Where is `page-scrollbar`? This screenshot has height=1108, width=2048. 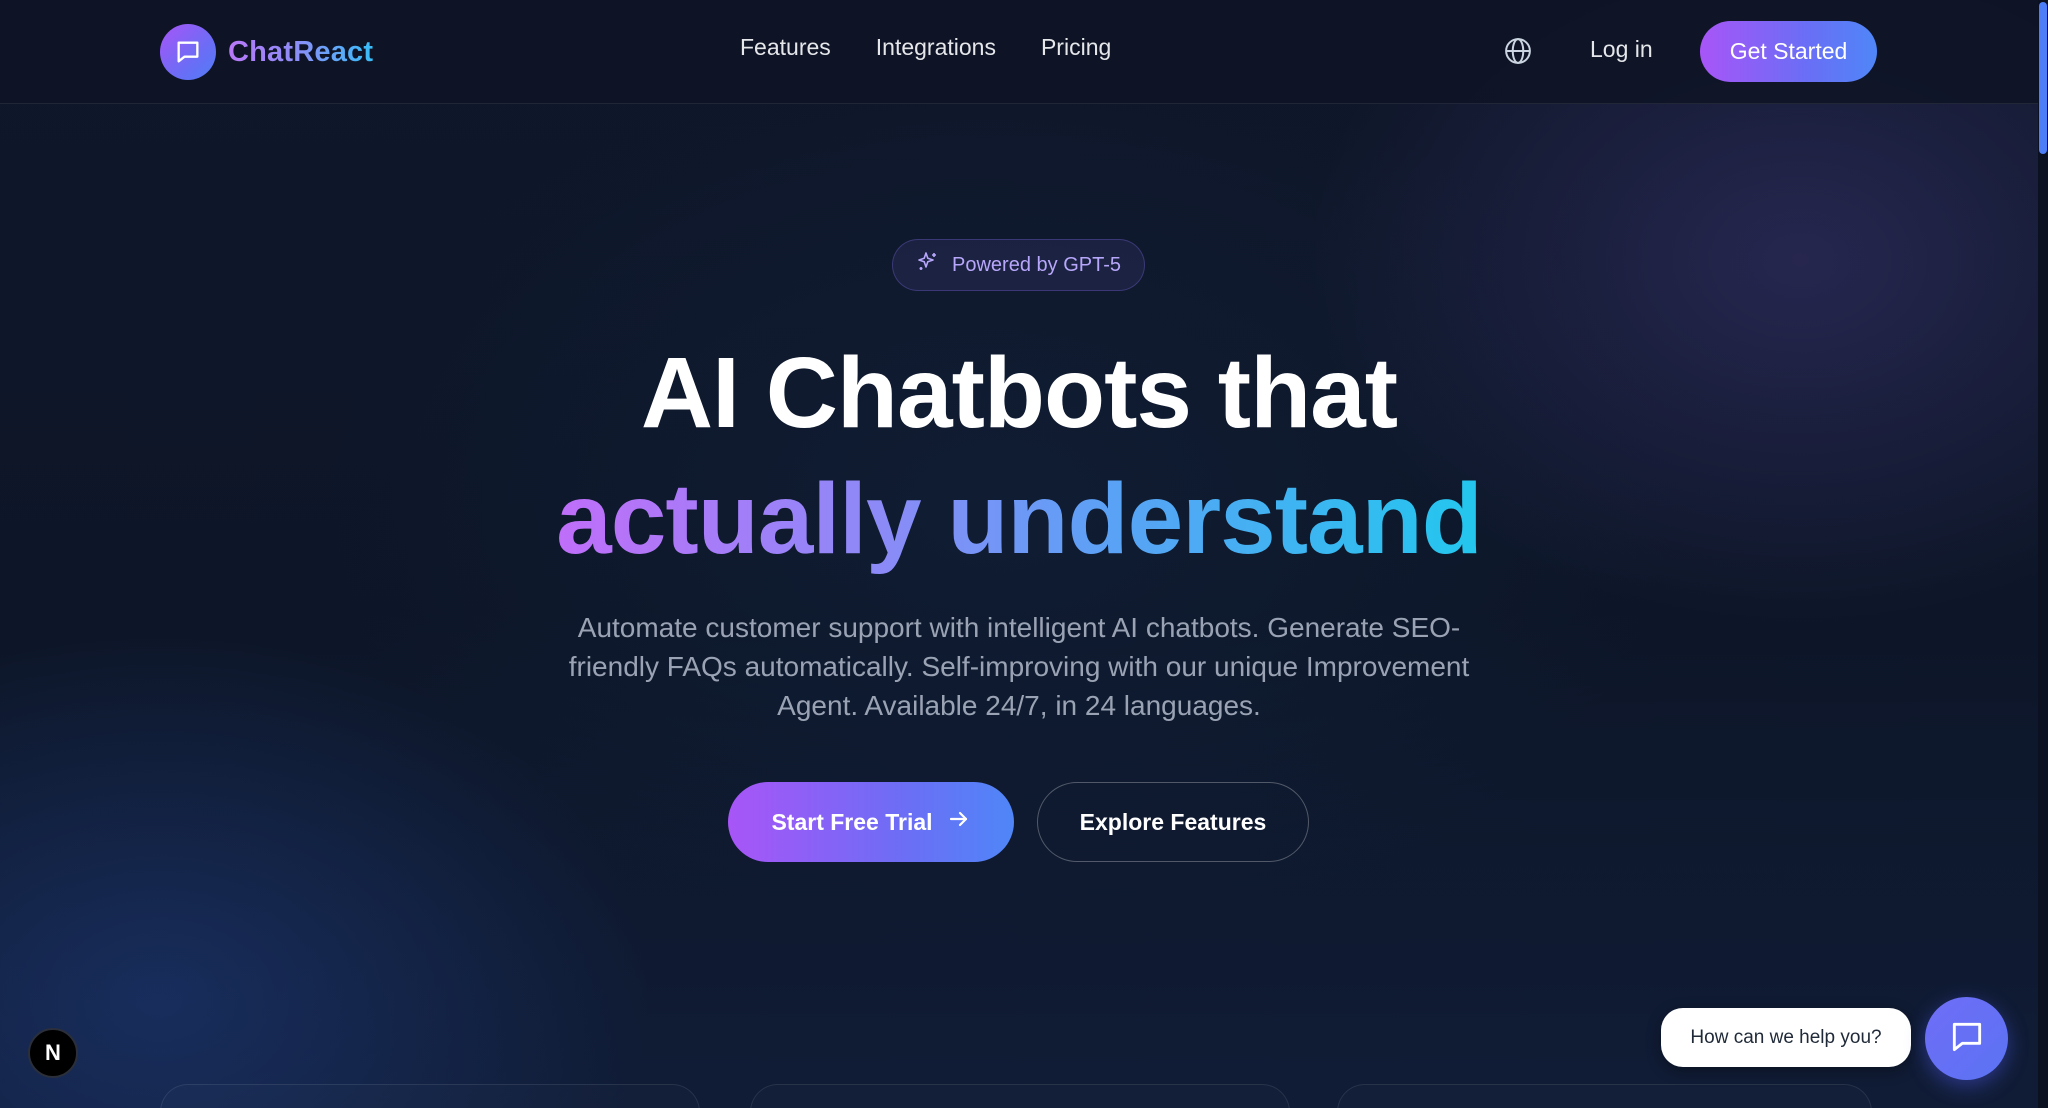 page-scrollbar is located at coordinates (2043, 554).